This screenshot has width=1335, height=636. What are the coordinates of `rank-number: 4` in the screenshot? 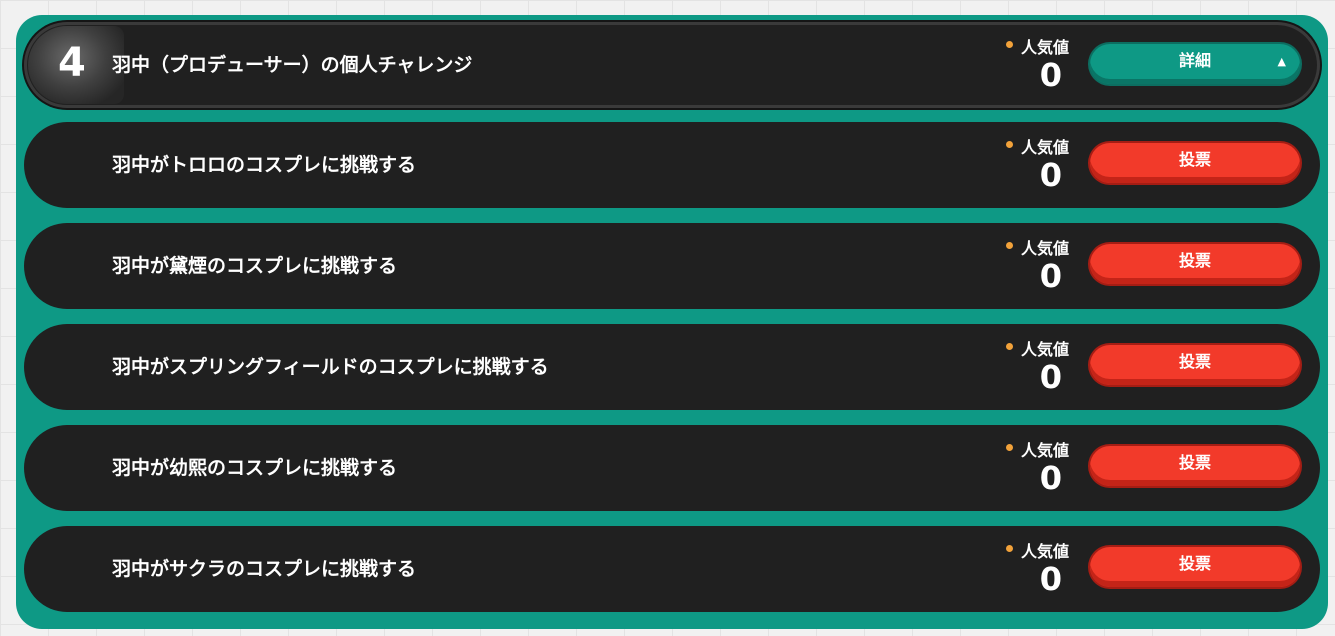 It's located at (72, 63).